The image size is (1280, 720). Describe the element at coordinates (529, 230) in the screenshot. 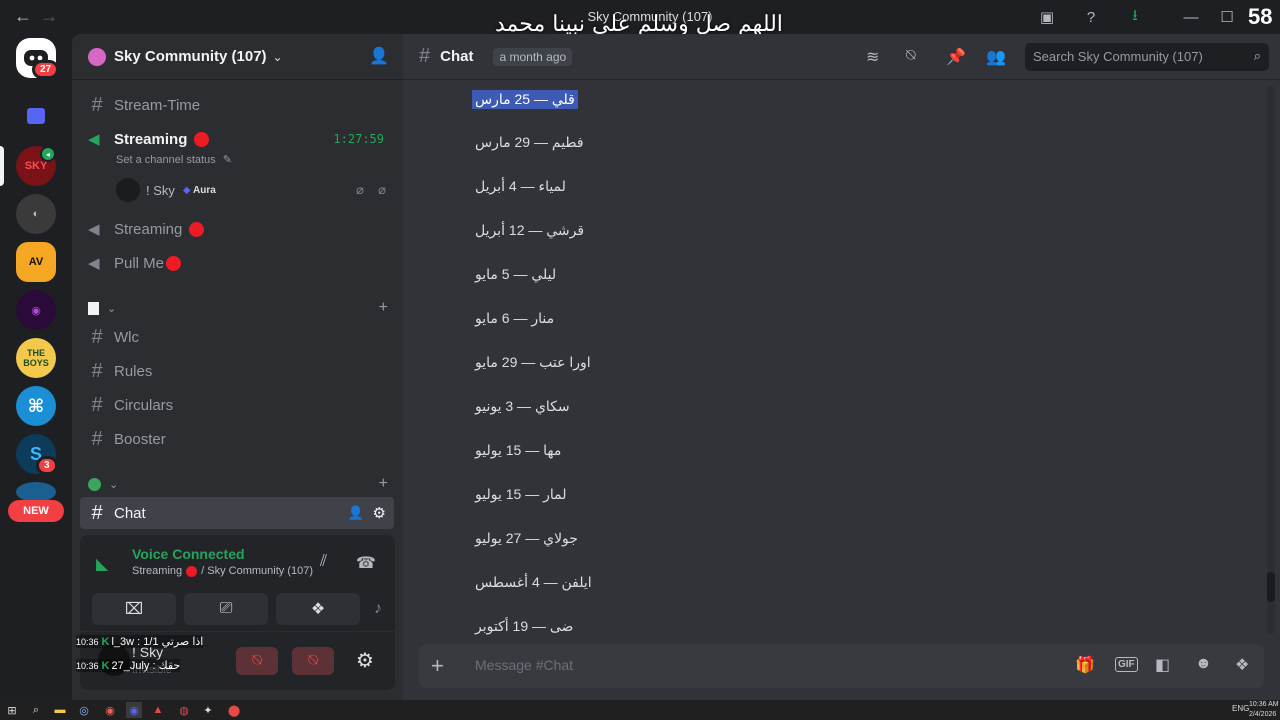

I see `list-item: قرشي — 12 أبريل` at that location.